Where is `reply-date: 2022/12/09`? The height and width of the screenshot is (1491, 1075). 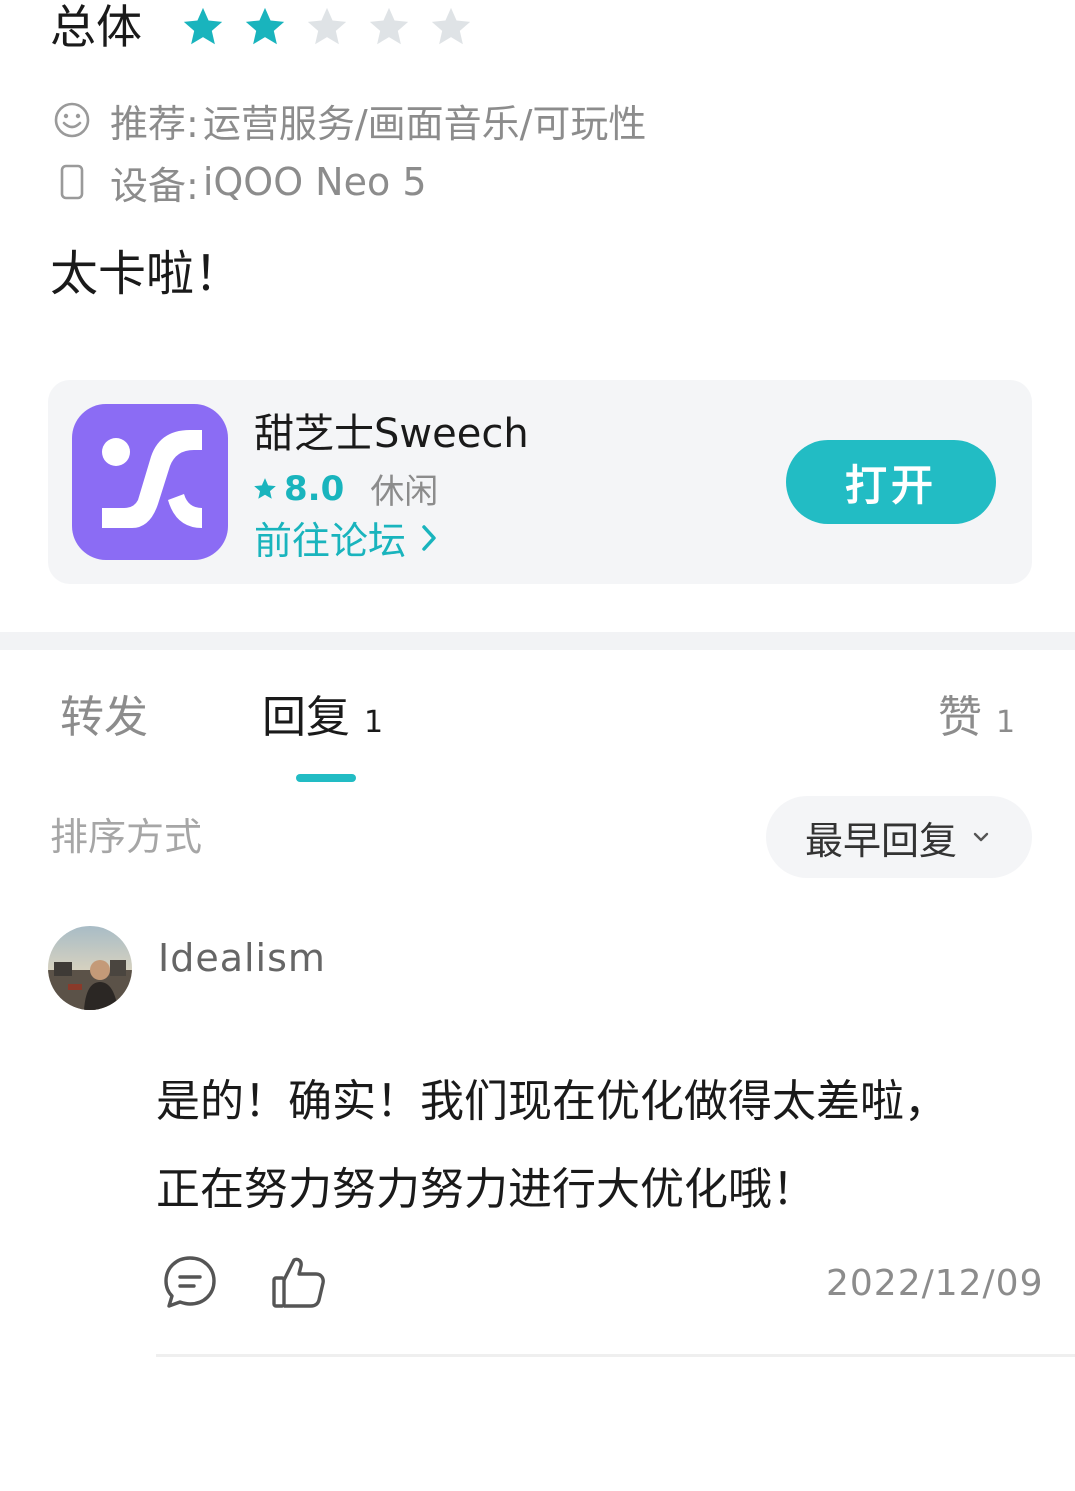
reply-date: 2022/12/09 is located at coordinates (935, 1283).